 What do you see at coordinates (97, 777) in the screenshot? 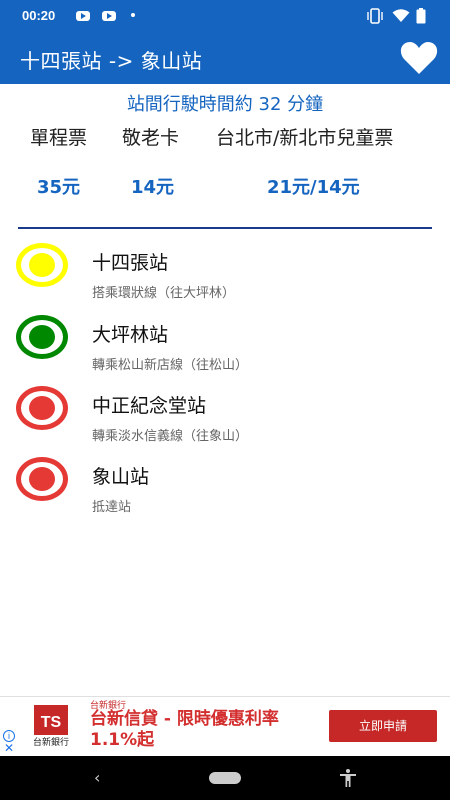
I see `back-icon: ‹` at bounding box center [97, 777].